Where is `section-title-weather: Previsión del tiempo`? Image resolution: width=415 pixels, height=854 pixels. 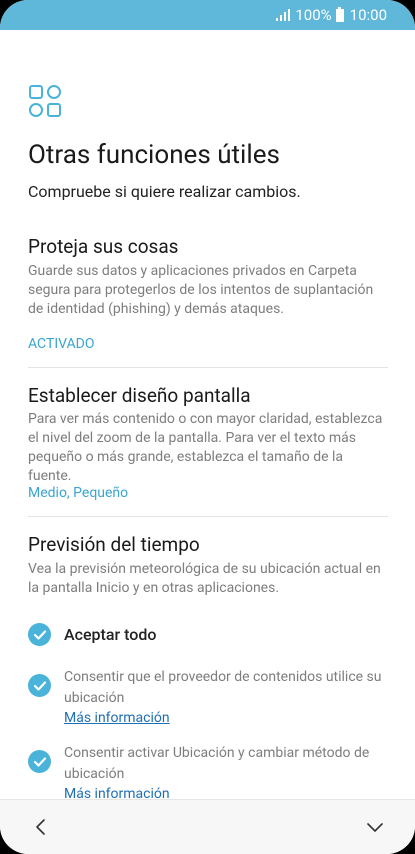 section-title-weather: Previsión del tiempo is located at coordinates (114, 544).